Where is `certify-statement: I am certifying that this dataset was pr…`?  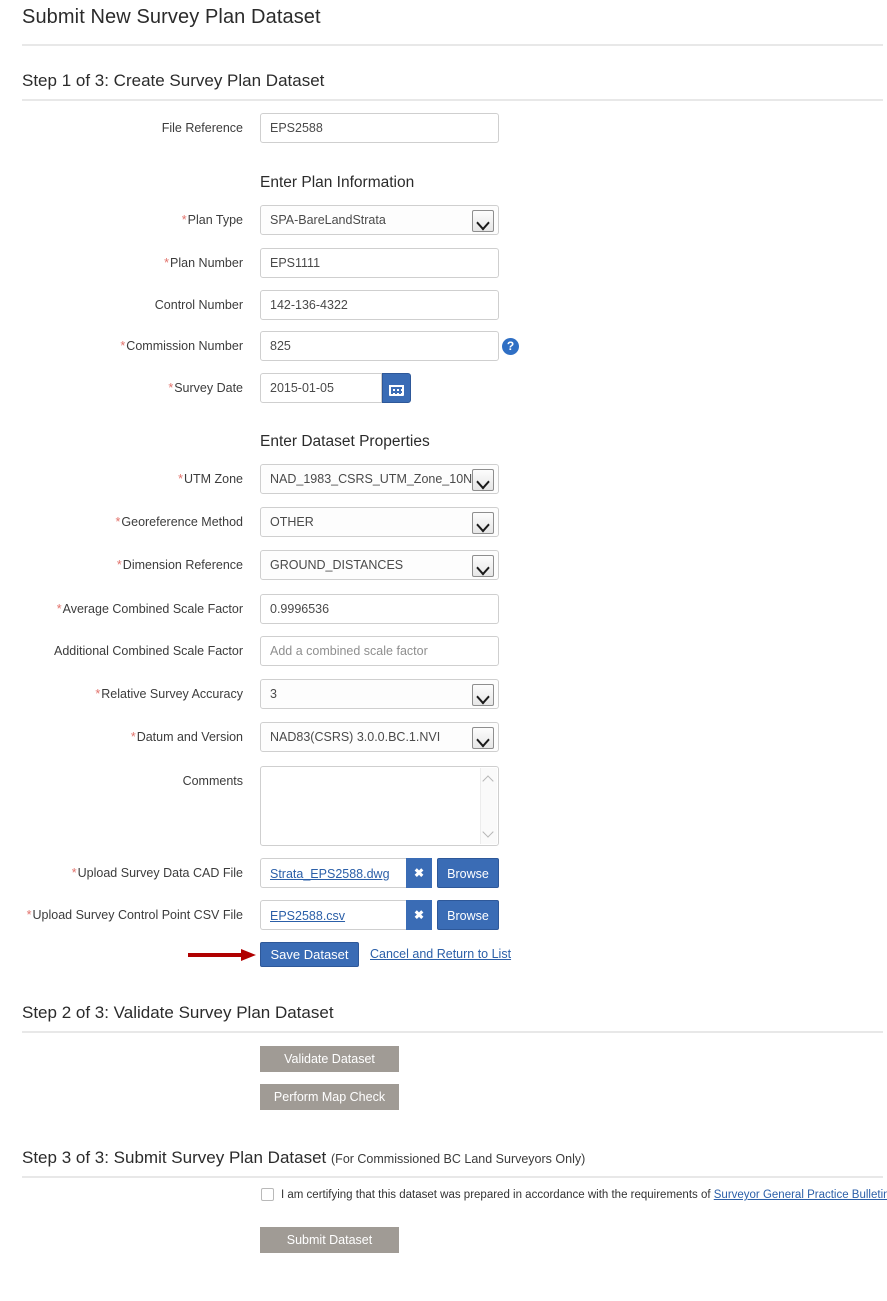
certify-statement: I am certifying that this dataset was pr… is located at coordinates (584, 1195).